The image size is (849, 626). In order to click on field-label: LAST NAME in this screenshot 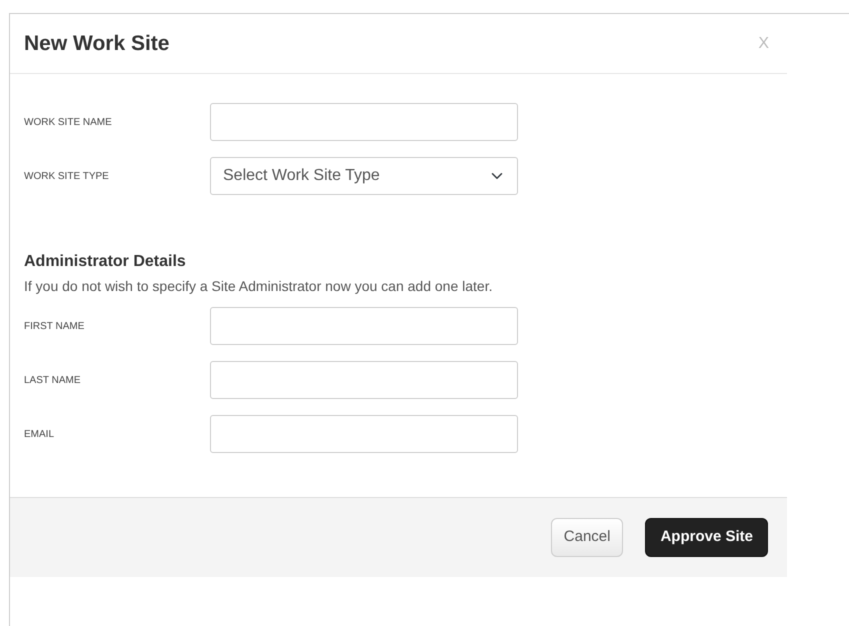, I will do `click(53, 381)`.